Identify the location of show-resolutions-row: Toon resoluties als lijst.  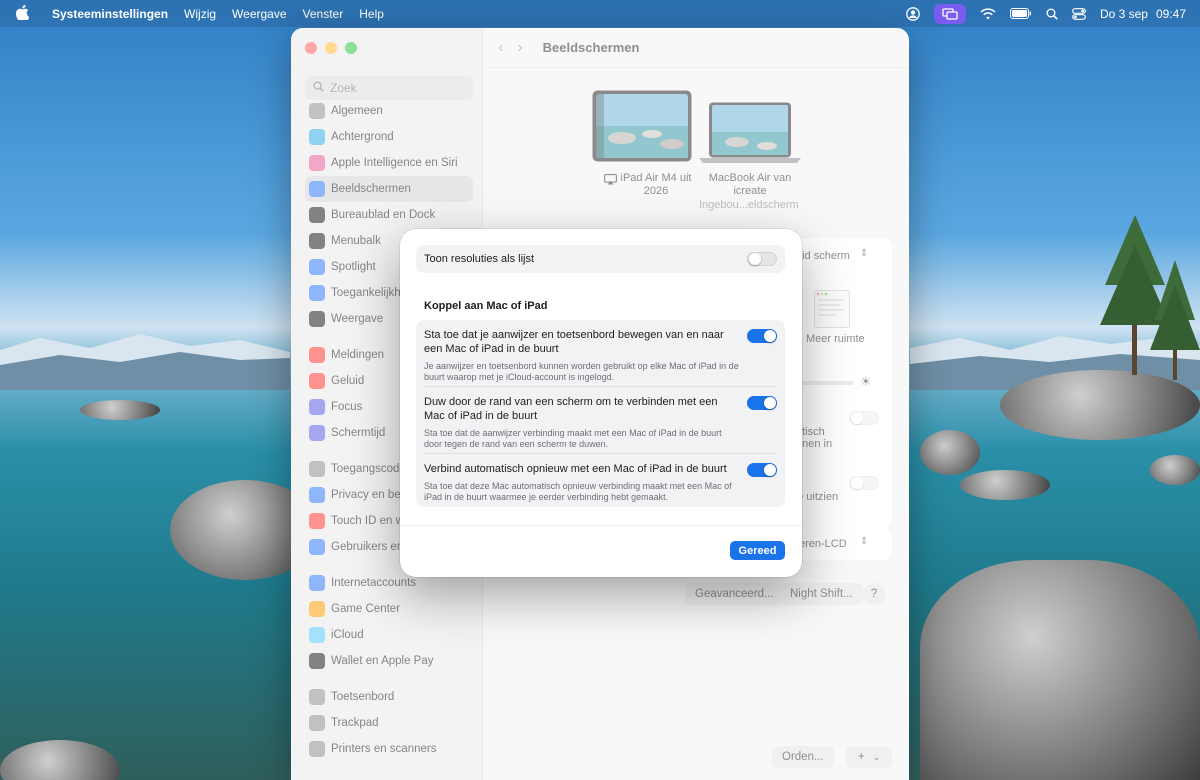
(600, 259).